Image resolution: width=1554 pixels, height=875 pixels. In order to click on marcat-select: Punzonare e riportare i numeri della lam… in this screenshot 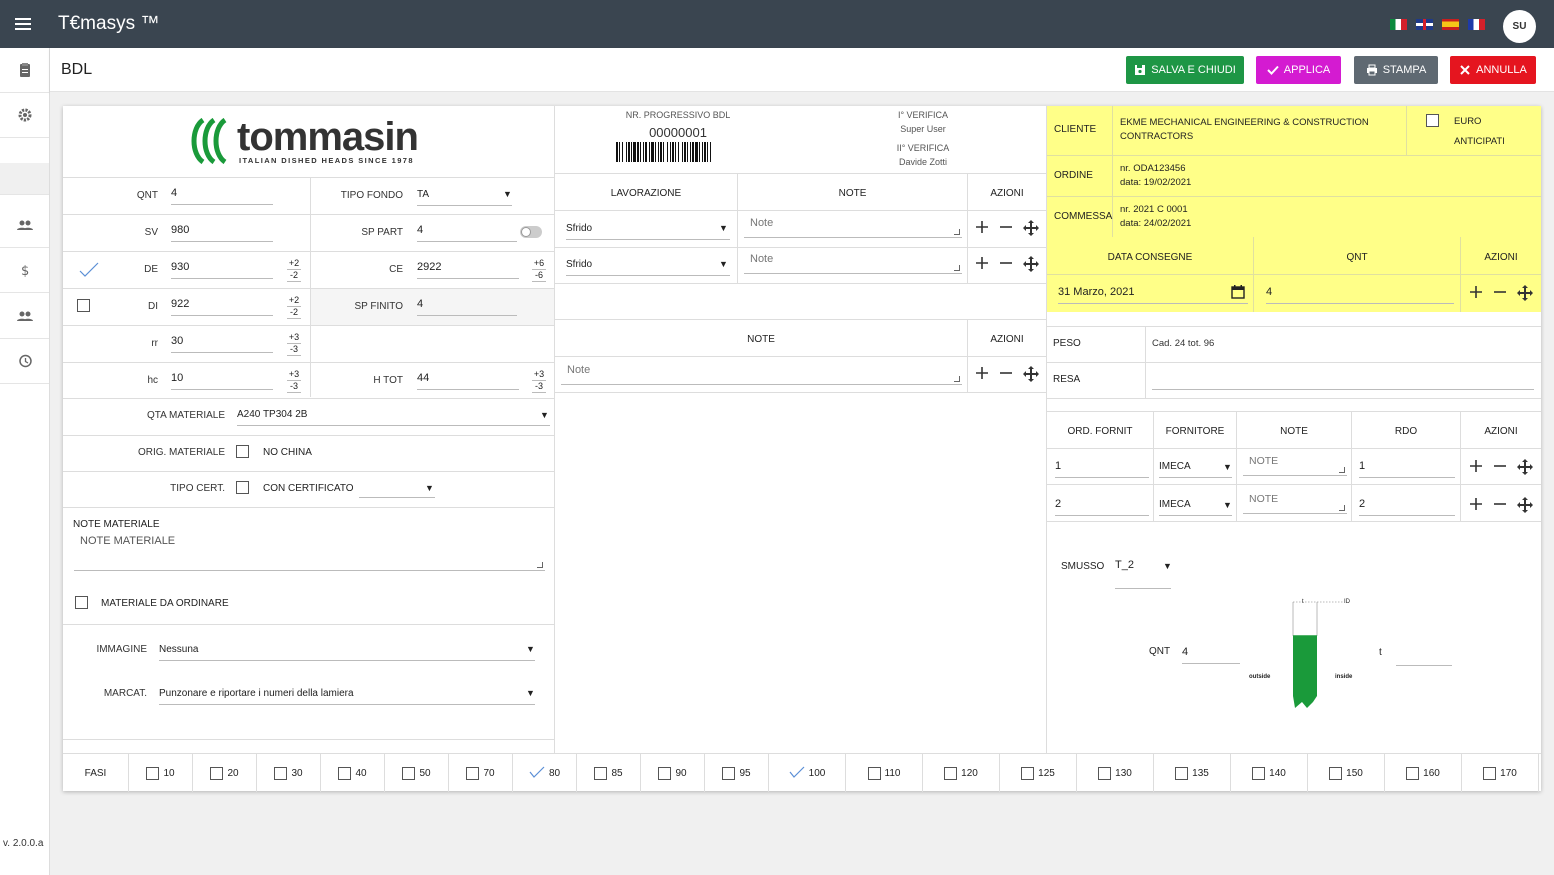, I will do `click(347, 696)`.